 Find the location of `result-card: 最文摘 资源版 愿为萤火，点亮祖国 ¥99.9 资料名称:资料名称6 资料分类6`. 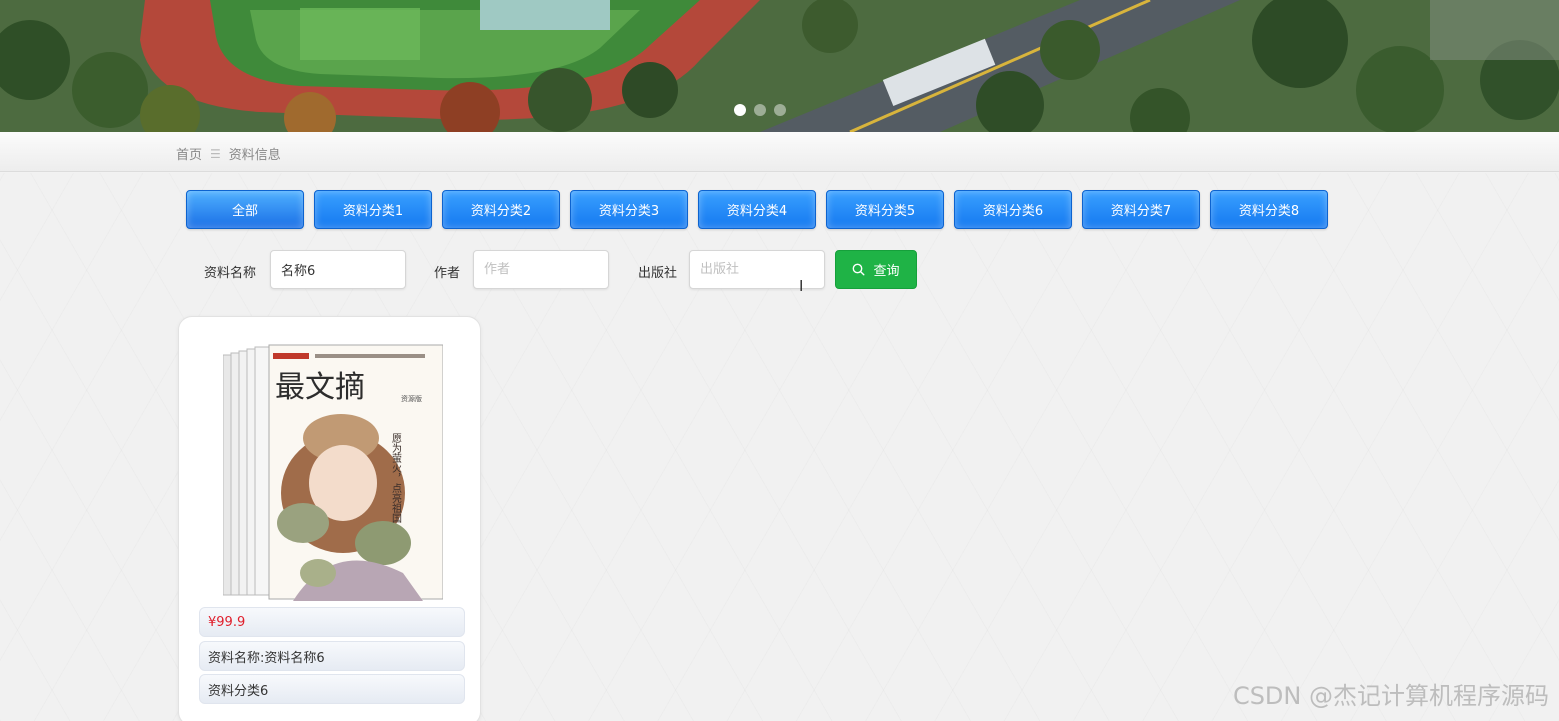

result-card: 最文摘 资源版 愿为萤火，点亮祖国 ¥99.9 资料名称:资料名称6 资料分类6 is located at coordinates (329, 518).